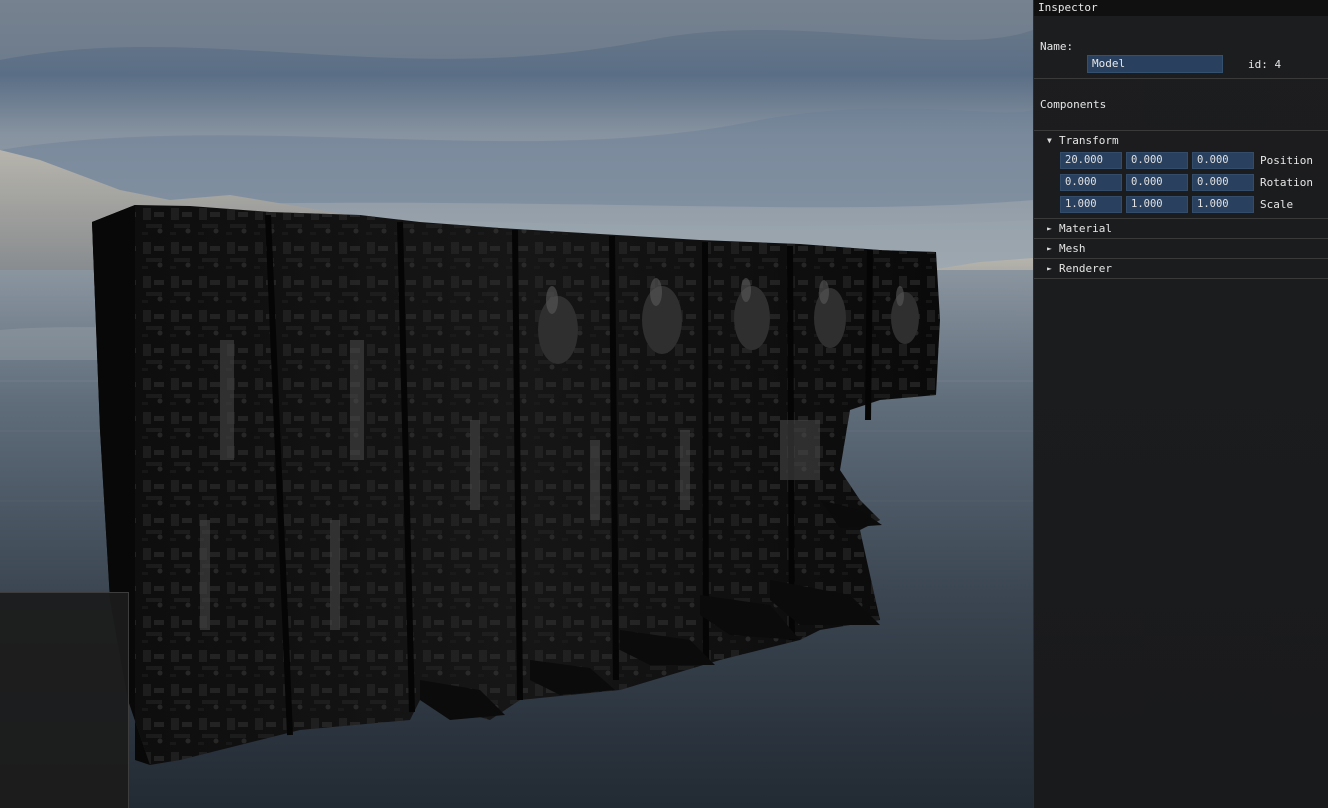 The image size is (1328, 808). Describe the element at coordinates (1072, 248) in the screenshot. I see `mesh-label: Mesh` at that location.